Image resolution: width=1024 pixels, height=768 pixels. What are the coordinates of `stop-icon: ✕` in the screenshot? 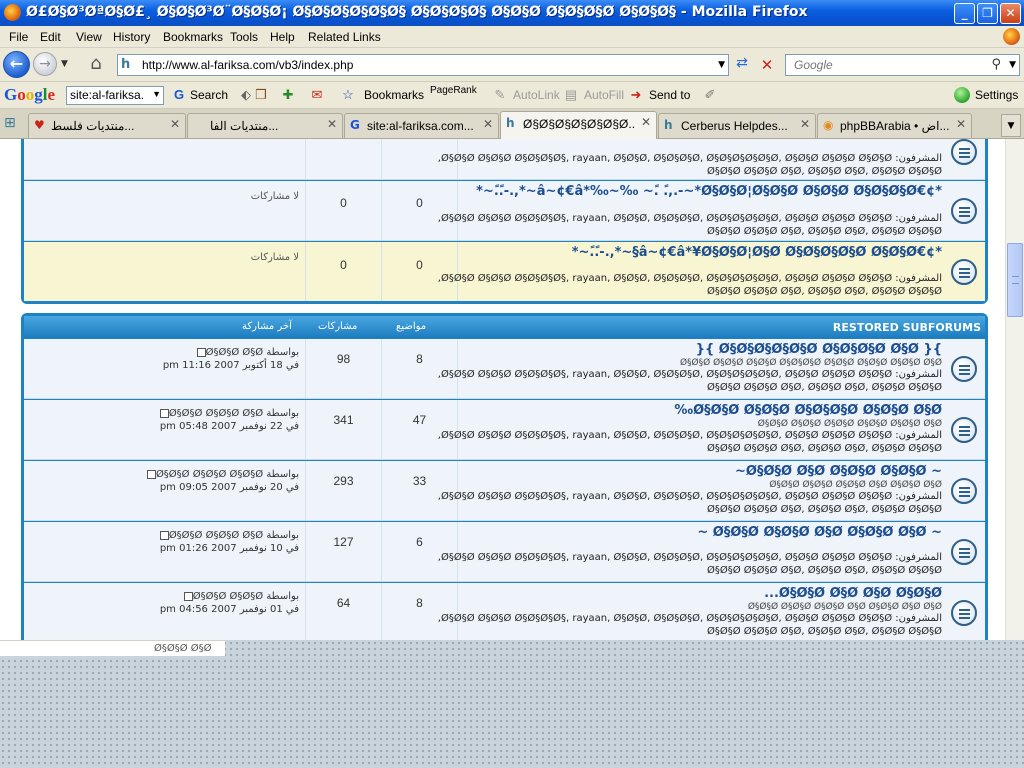 It's located at (767, 65).